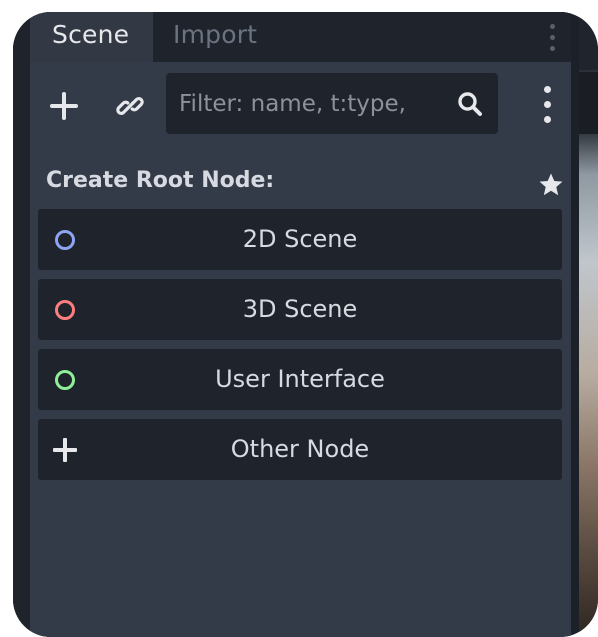 This screenshot has height=637, width=598. I want to click on 3d-scene-button: 3D Scene, so click(300, 309).